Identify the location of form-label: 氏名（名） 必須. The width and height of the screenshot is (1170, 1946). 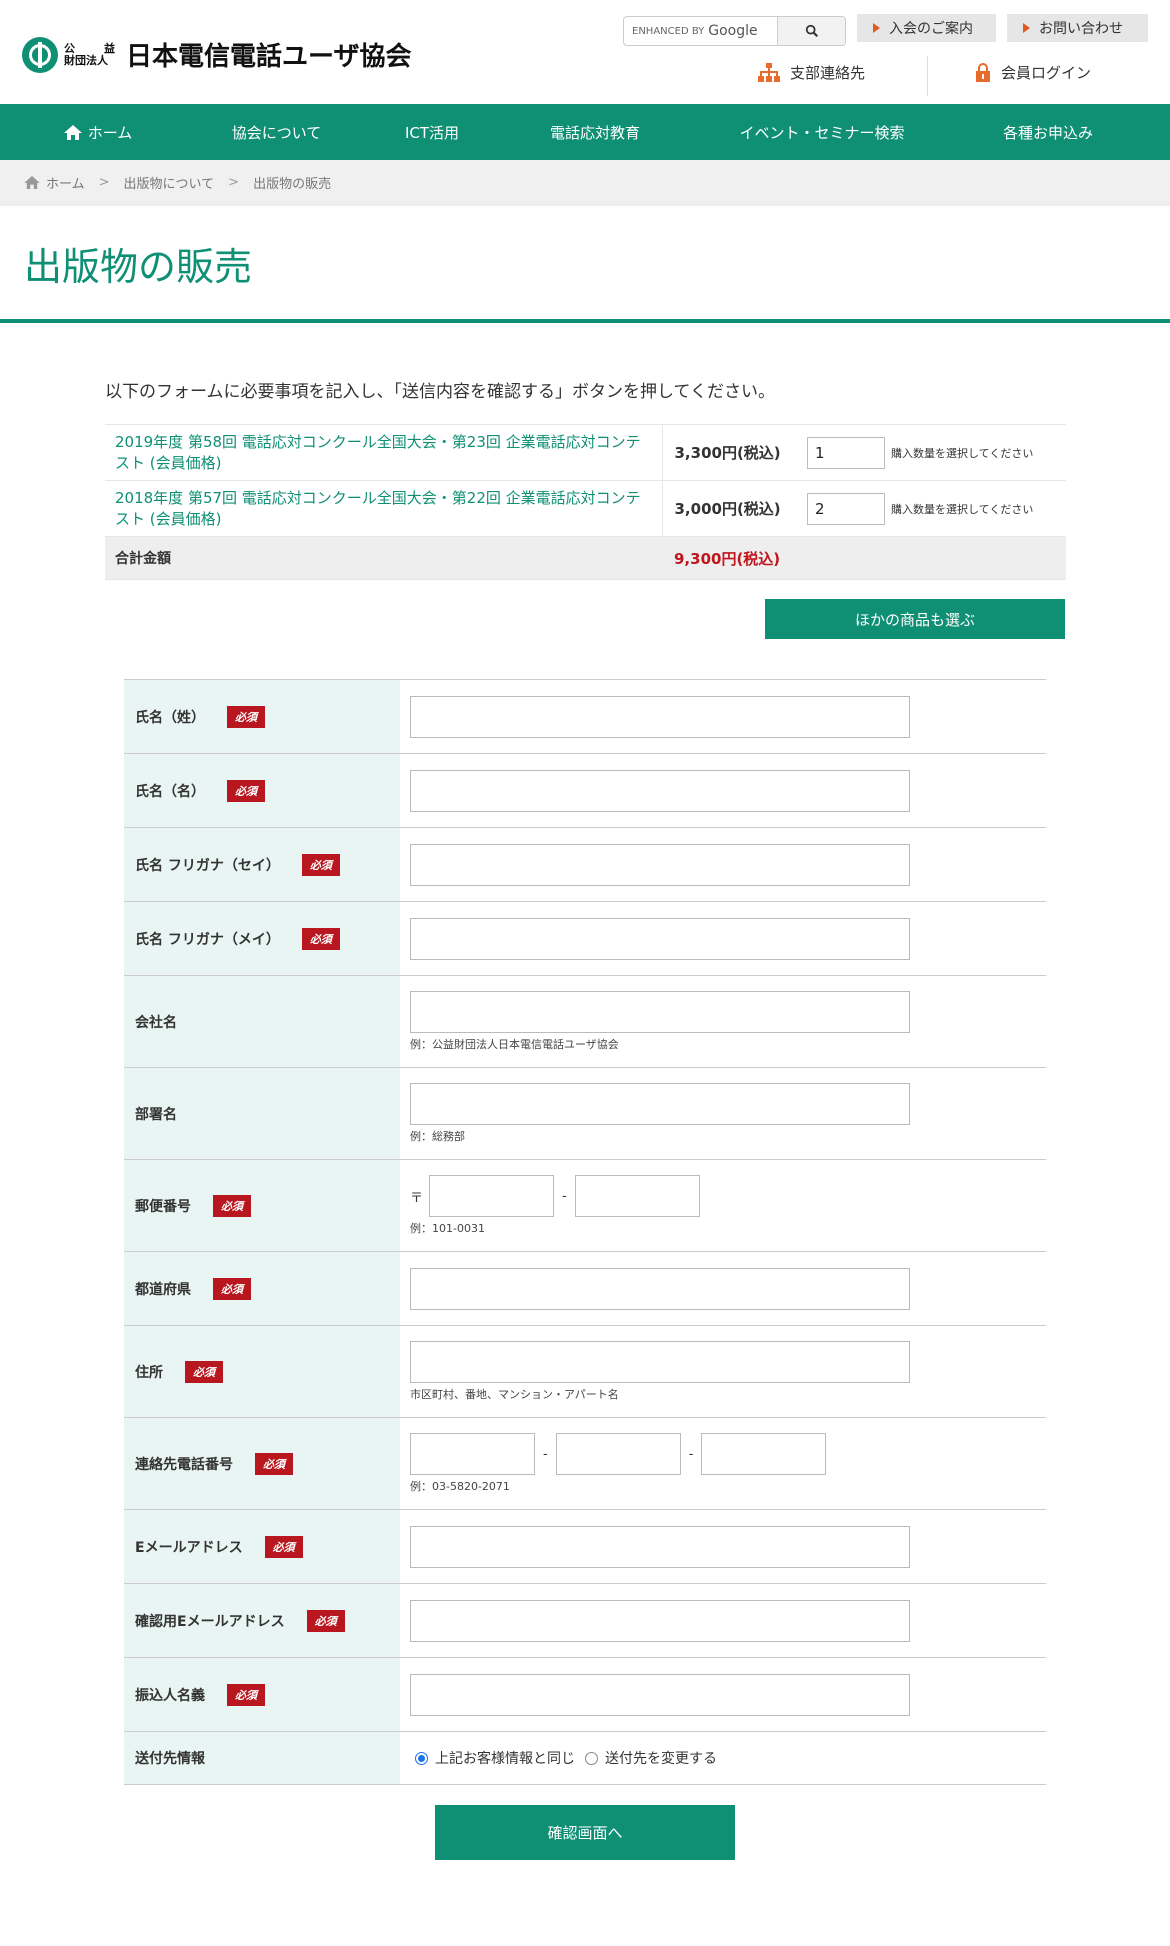
(262, 790).